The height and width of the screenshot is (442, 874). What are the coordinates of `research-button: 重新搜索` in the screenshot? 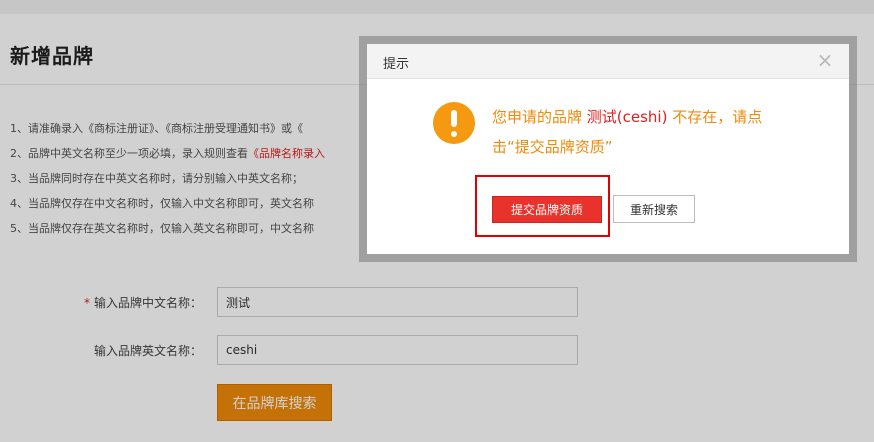 It's located at (654, 209).